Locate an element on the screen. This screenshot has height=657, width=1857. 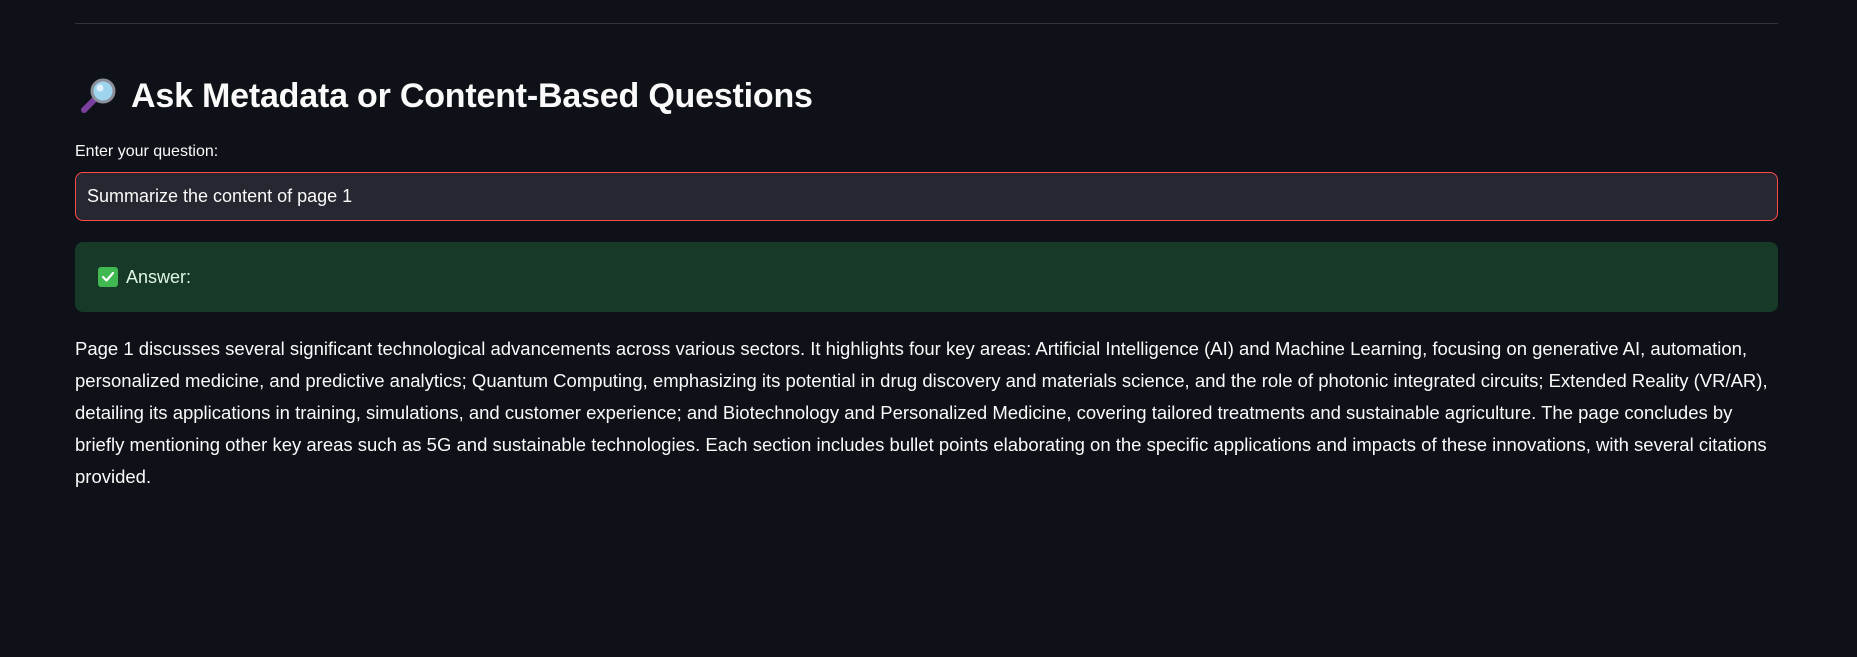
check-mark-icon is located at coordinates (108, 277).